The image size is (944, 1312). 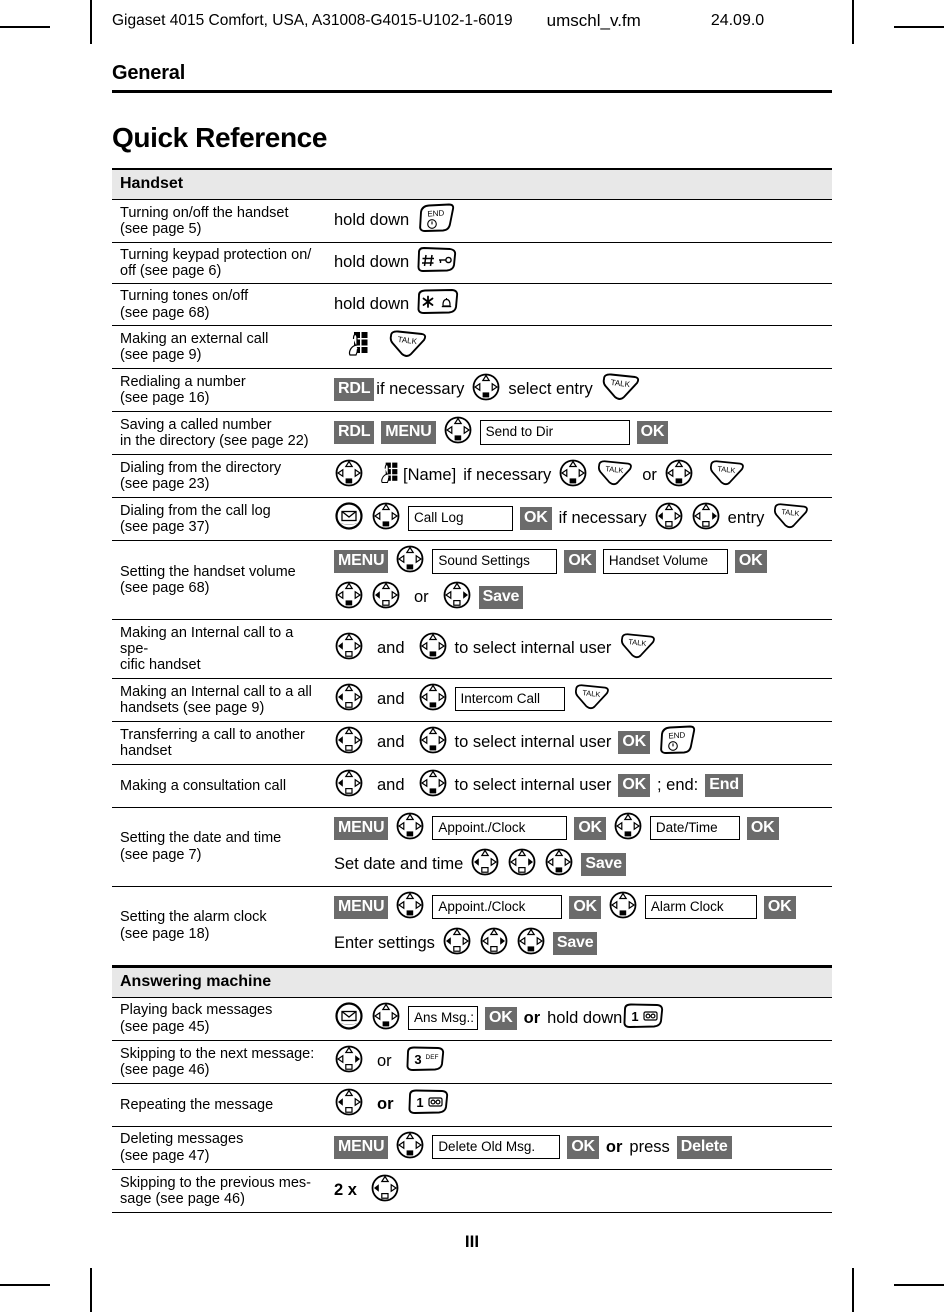 I want to click on display-appoint-clock: Appoint./Clock, so click(x=497, y=907).